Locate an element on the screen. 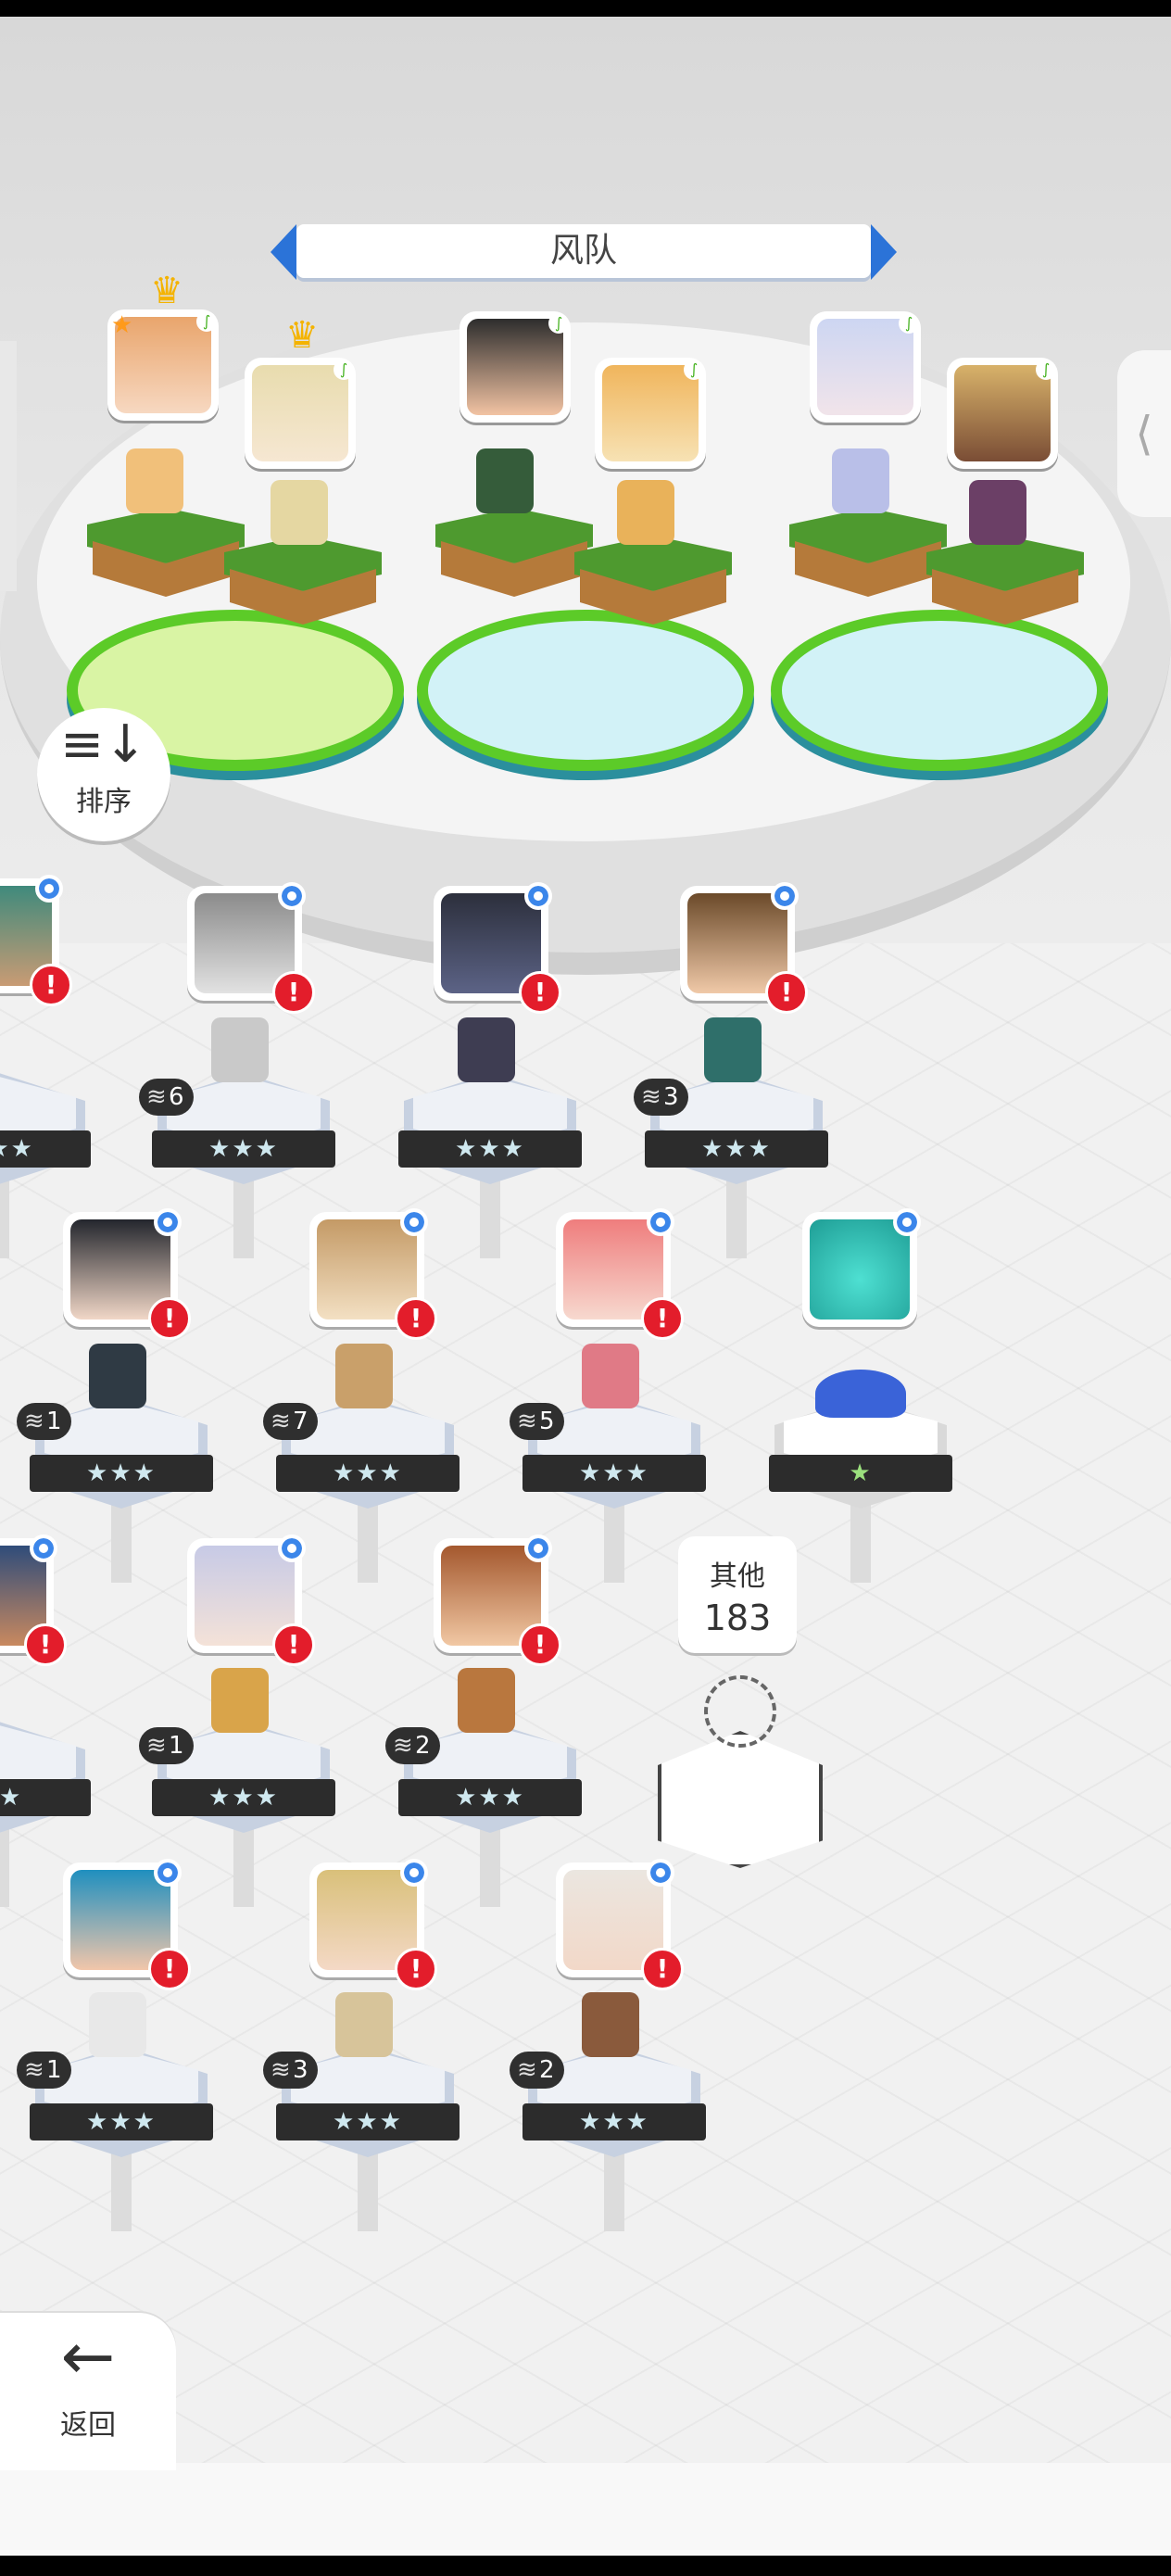  next-team-chevron-icon is located at coordinates (884, 252).